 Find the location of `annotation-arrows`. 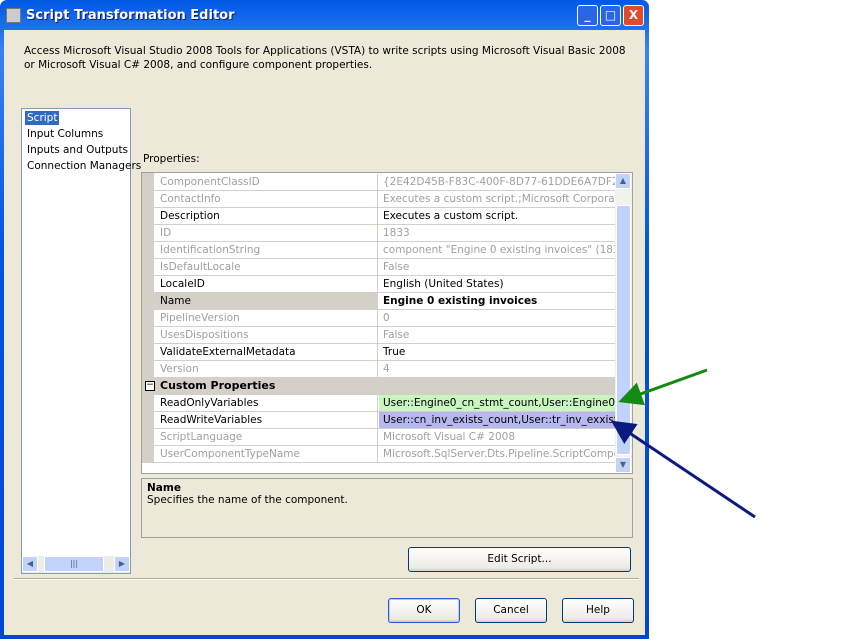

annotation-arrows is located at coordinates (683, 443).